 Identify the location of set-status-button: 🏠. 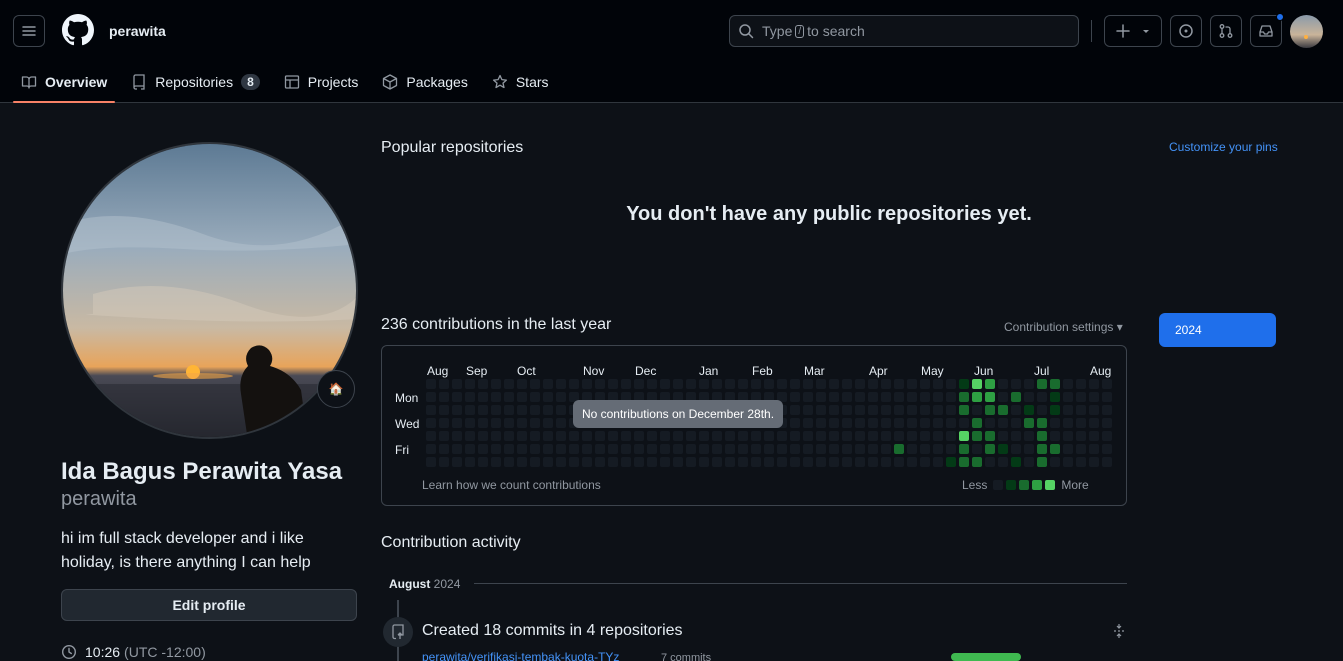
(336, 389).